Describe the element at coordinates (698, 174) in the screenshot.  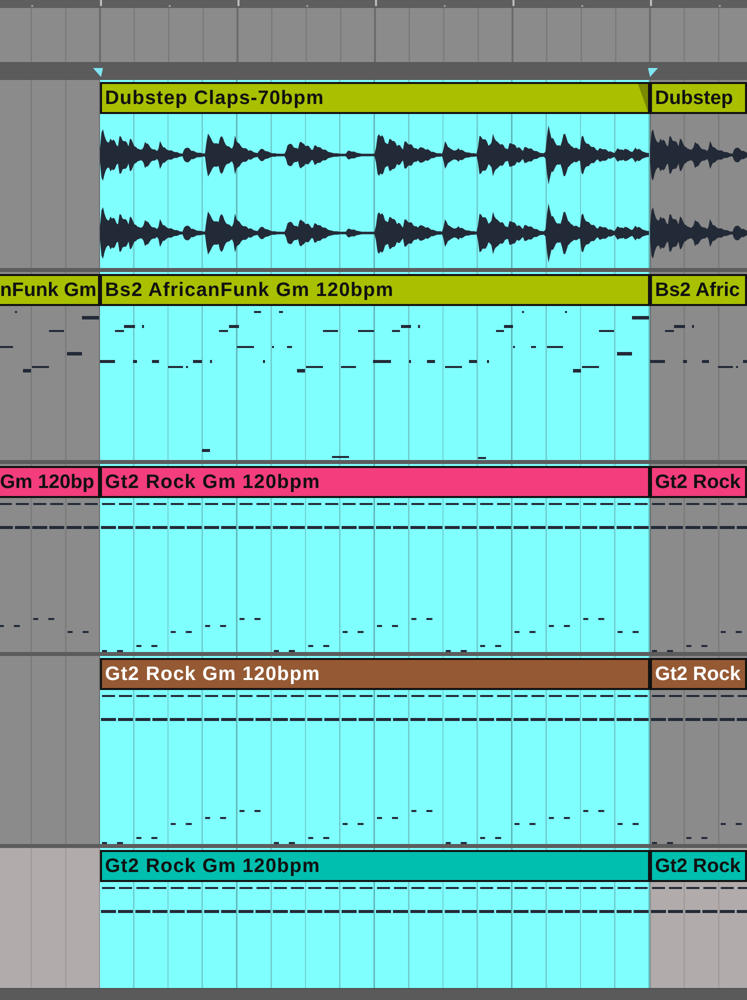
I see `audio-clip: Dubstep` at that location.